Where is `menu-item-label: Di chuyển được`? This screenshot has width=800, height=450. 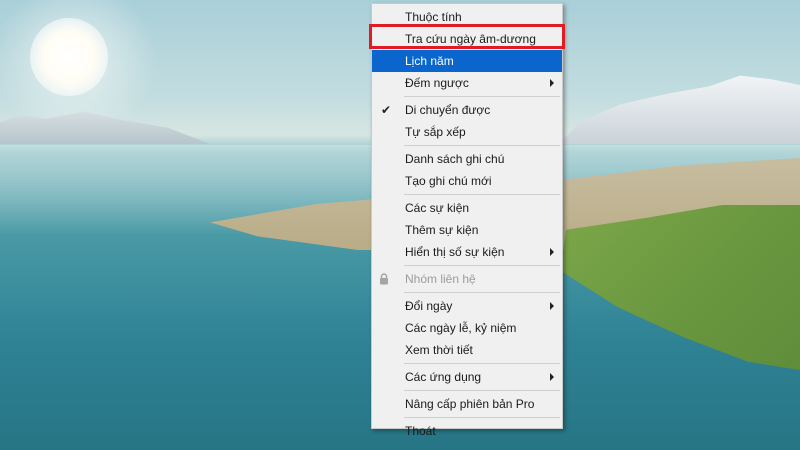
menu-item-label: Di chuyển được is located at coordinates (448, 110).